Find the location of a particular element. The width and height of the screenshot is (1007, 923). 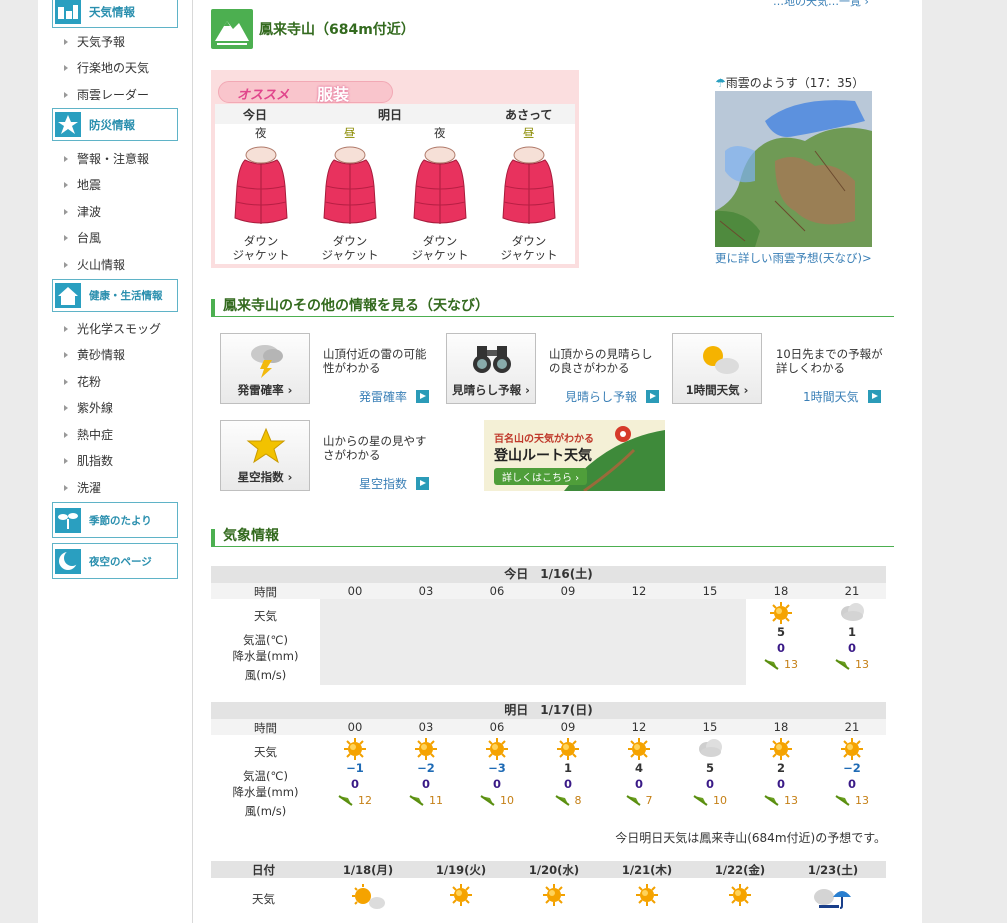

lightning-icon is located at coordinates (267, 361).